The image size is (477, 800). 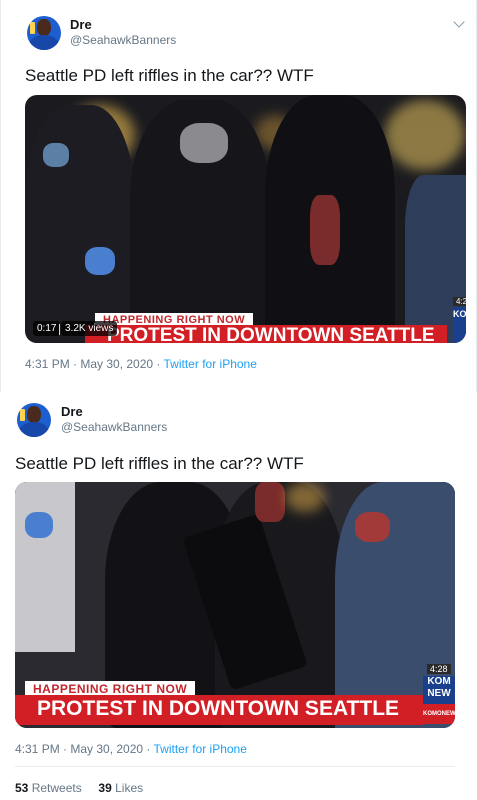 I want to click on tweet-stats: 53 Retweets 39 Likes, so click(x=79, y=788).